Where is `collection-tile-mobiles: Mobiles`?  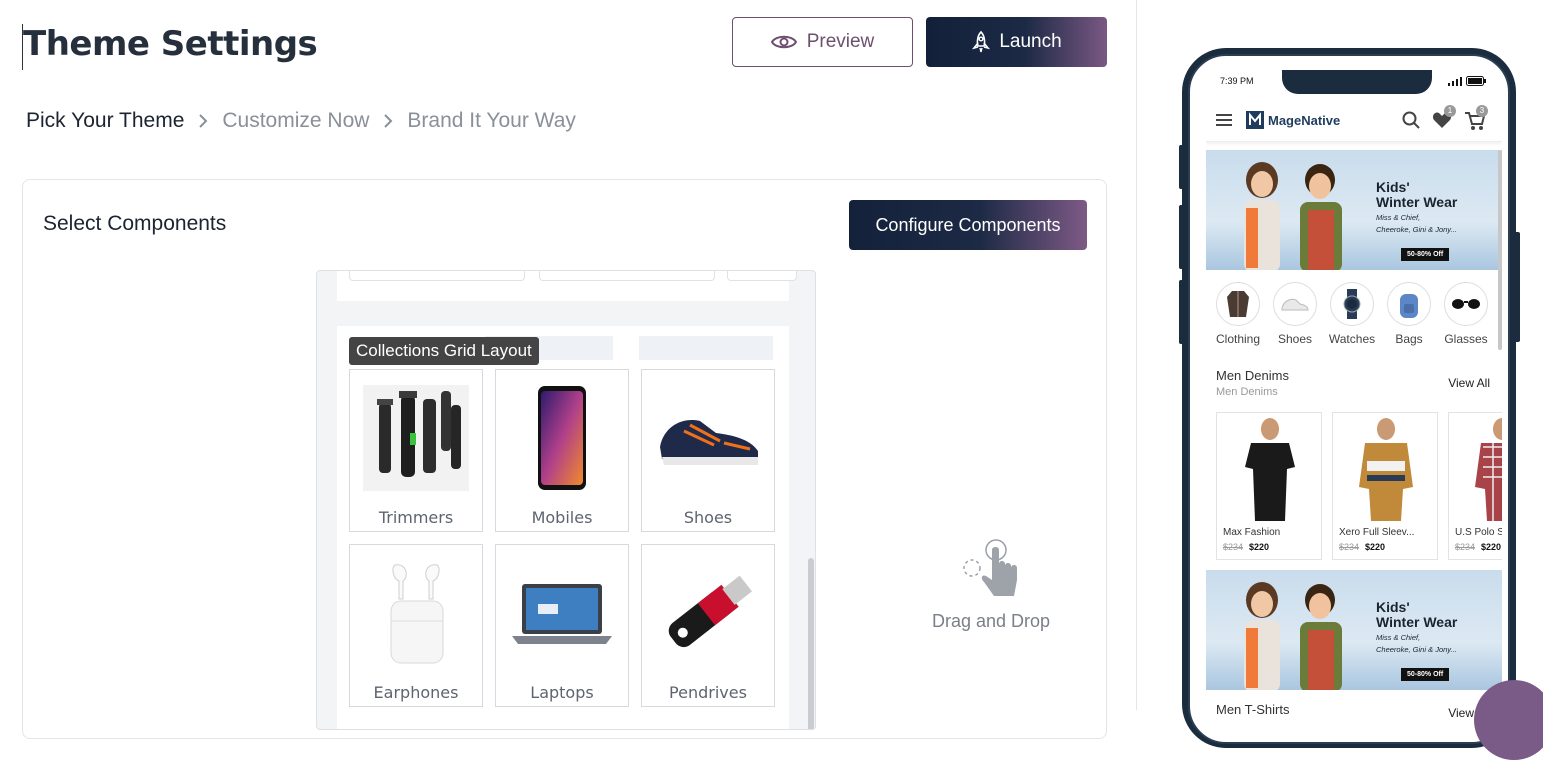 collection-tile-mobiles: Mobiles is located at coordinates (562, 450).